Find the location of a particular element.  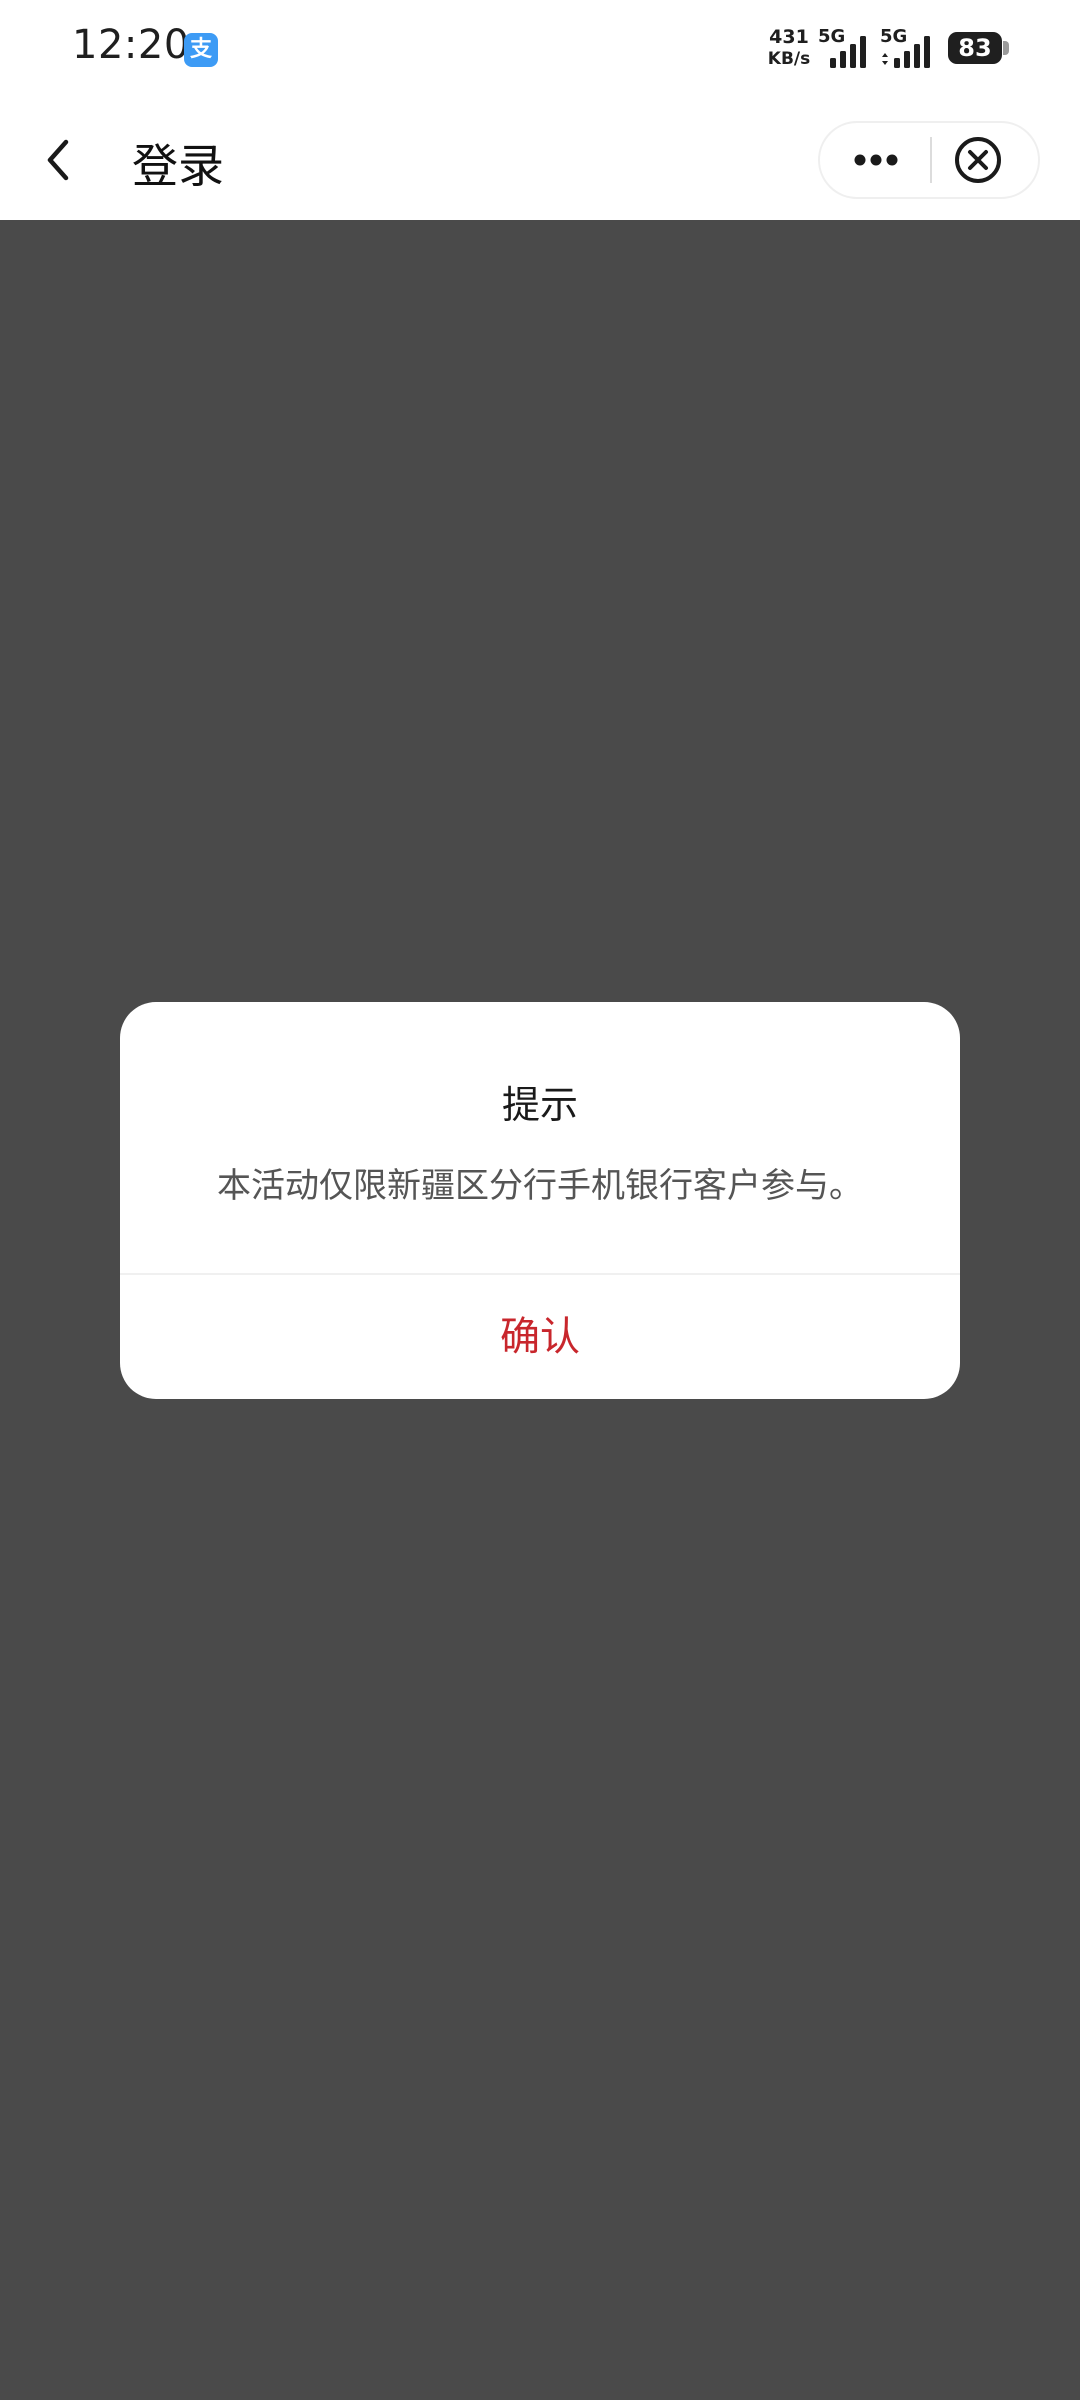

back-button is located at coordinates (62, 160).